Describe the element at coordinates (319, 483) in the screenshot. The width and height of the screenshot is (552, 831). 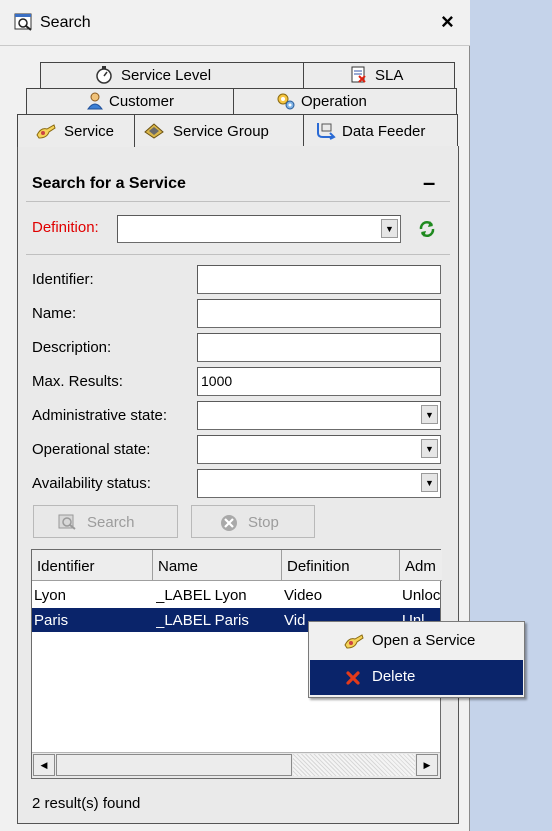
I see `availability-status-select: ▼` at that location.